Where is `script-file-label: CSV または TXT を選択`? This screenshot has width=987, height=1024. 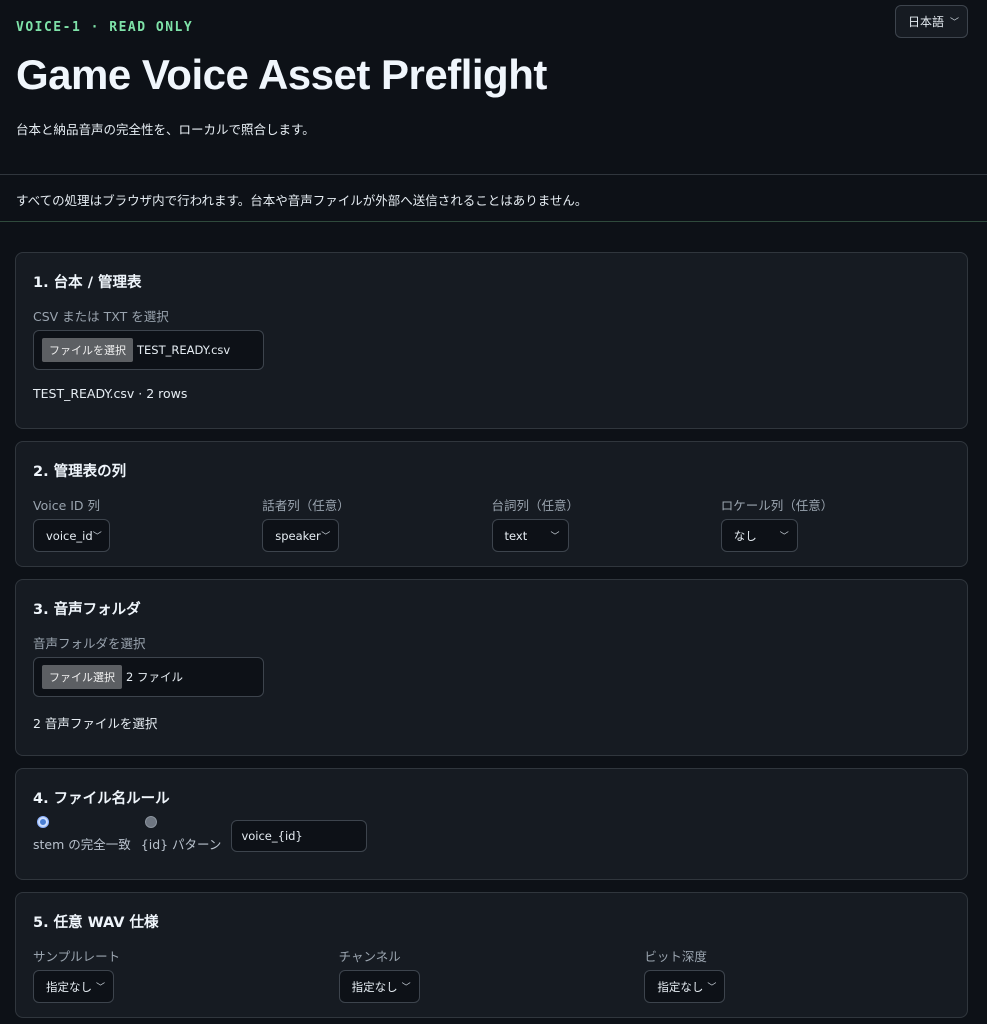 script-file-label: CSV または TXT を選択 is located at coordinates (101, 316).